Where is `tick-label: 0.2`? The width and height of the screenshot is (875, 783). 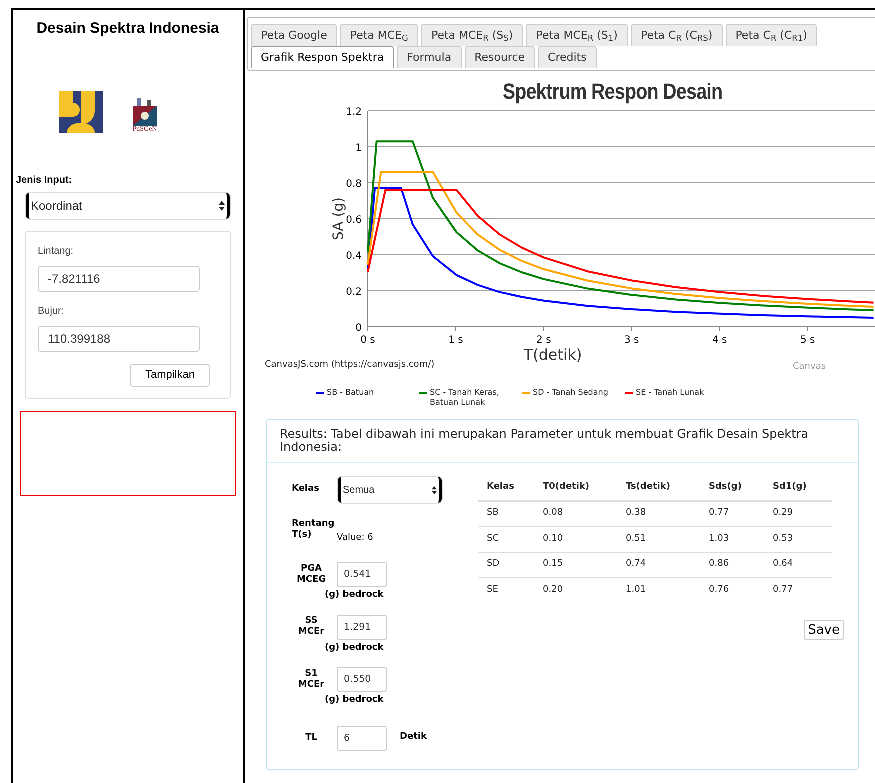 tick-label: 0.2 is located at coordinates (354, 292).